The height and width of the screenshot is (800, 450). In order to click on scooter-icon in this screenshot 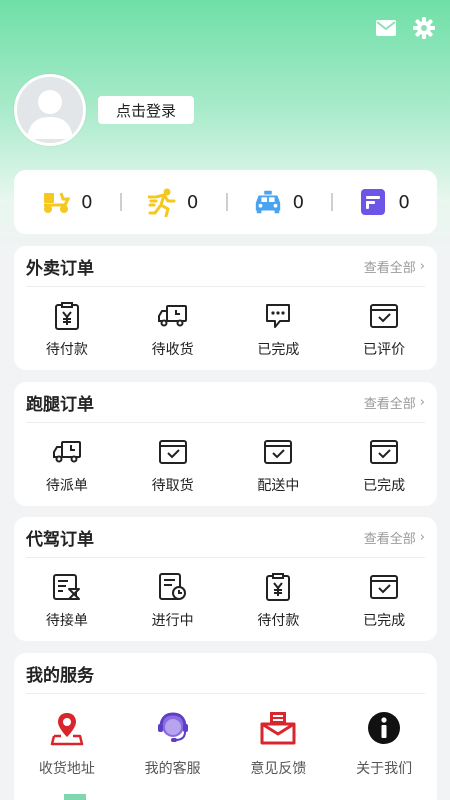, I will do `click(56, 202)`.